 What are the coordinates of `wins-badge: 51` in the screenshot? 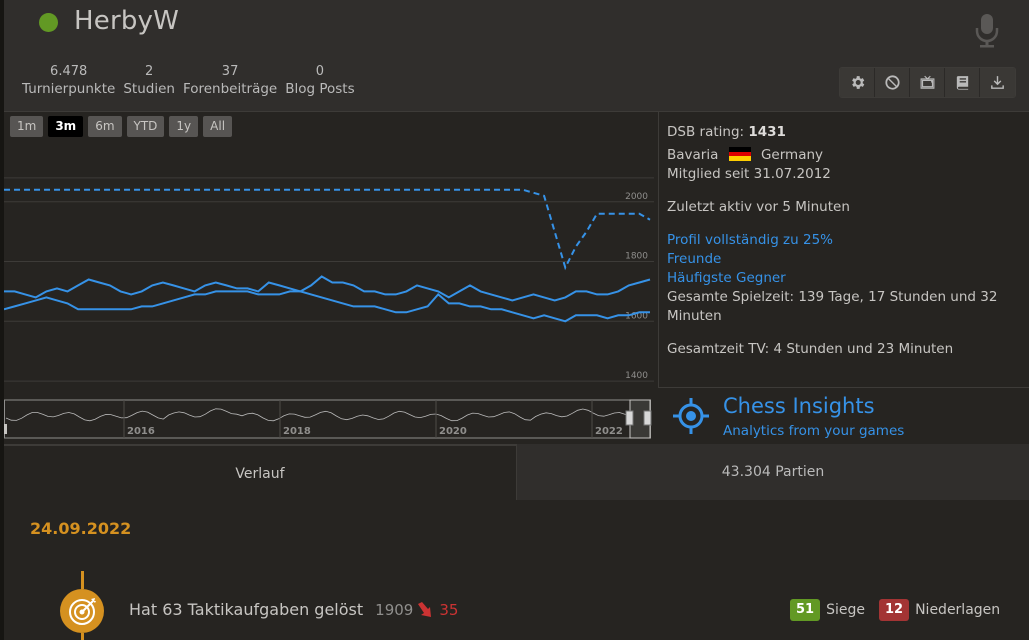 It's located at (805, 610).